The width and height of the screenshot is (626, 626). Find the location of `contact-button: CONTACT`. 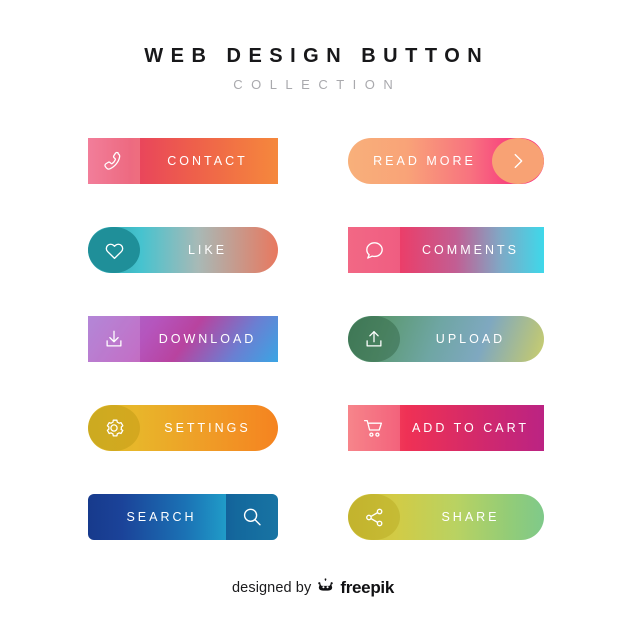

contact-button: CONTACT is located at coordinates (183, 161).